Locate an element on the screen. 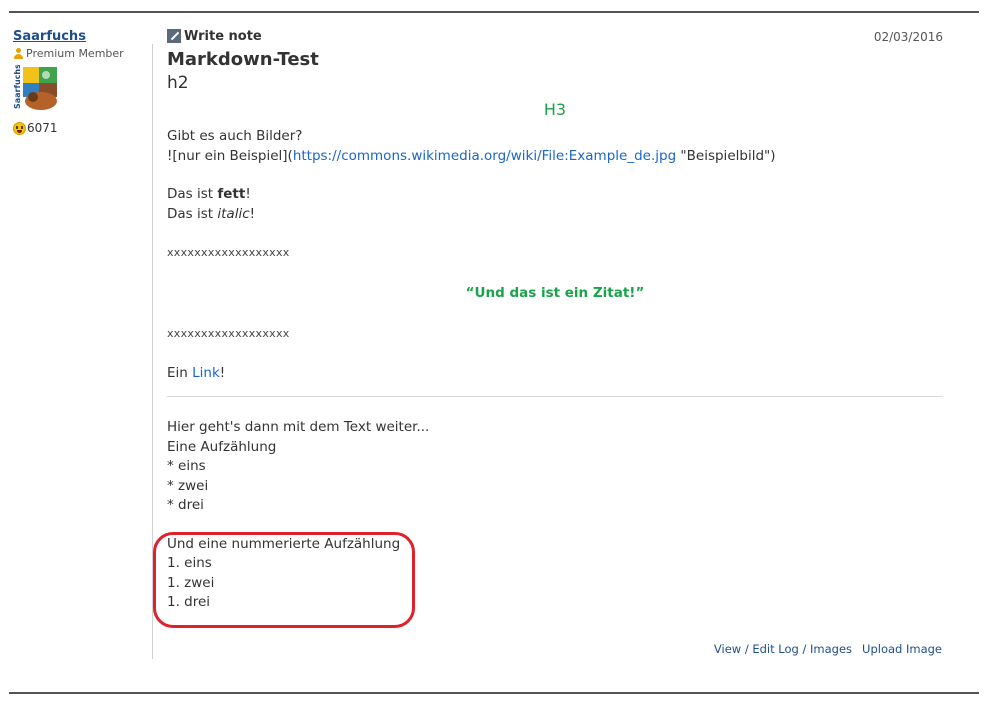 The height and width of the screenshot is (703, 993). bullet-list-heading: Eine Aufzählung is located at coordinates (222, 446).